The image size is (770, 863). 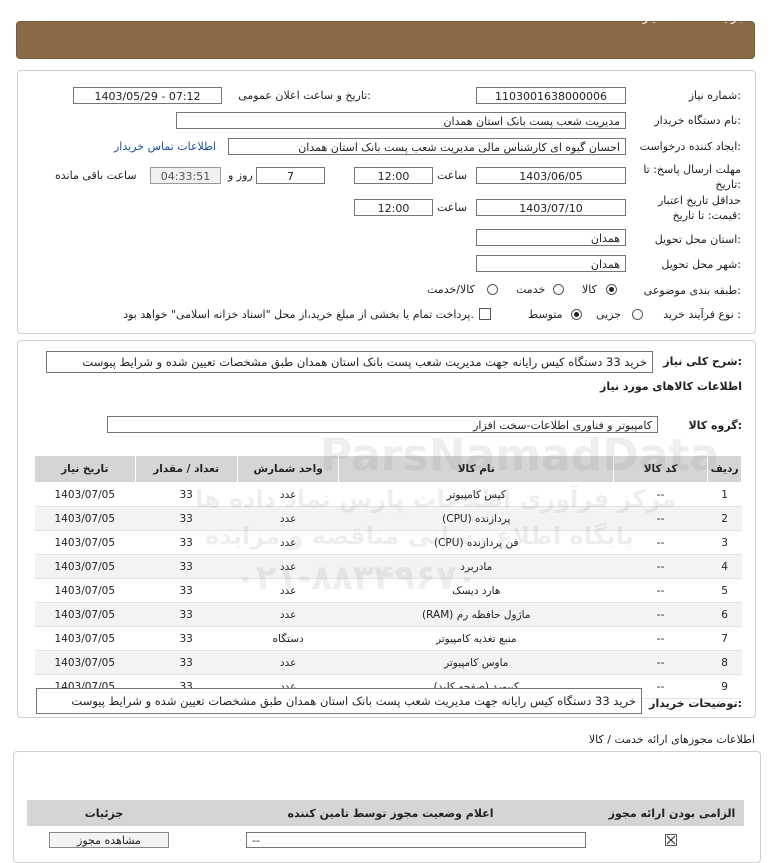 What do you see at coordinates (545, 314) in the screenshot?
I see `process-option-medium: متوسط` at bounding box center [545, 314].